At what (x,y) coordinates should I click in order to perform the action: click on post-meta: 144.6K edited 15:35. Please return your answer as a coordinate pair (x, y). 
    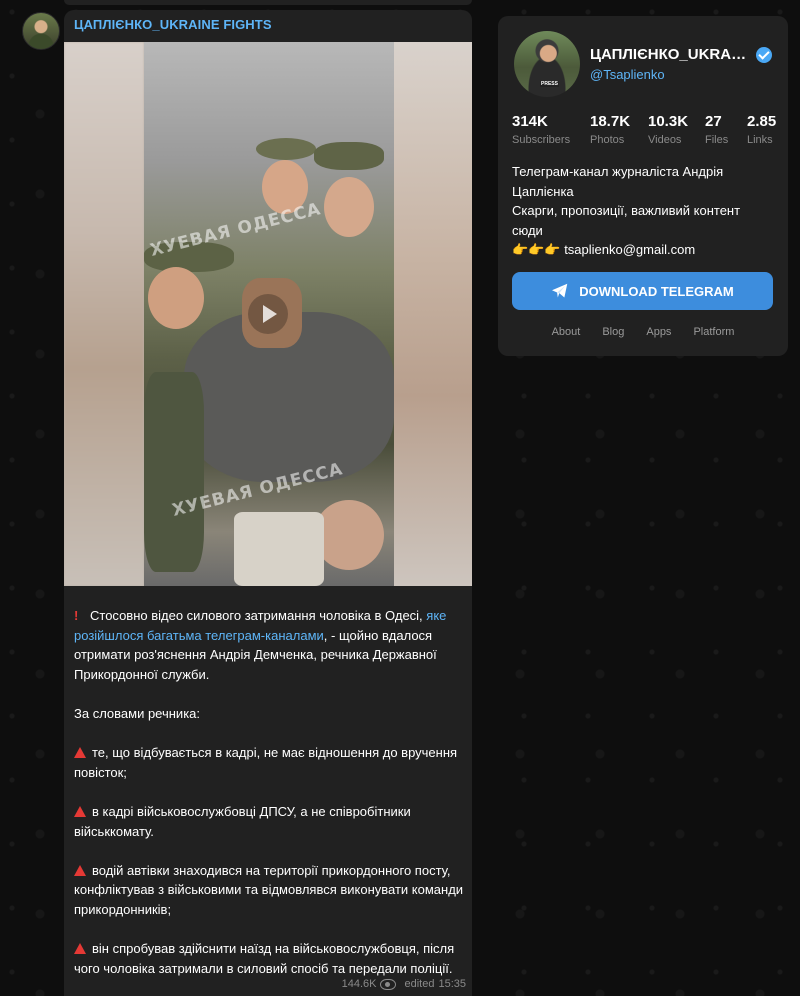
    Looking at the image, I should click on (404, 984).